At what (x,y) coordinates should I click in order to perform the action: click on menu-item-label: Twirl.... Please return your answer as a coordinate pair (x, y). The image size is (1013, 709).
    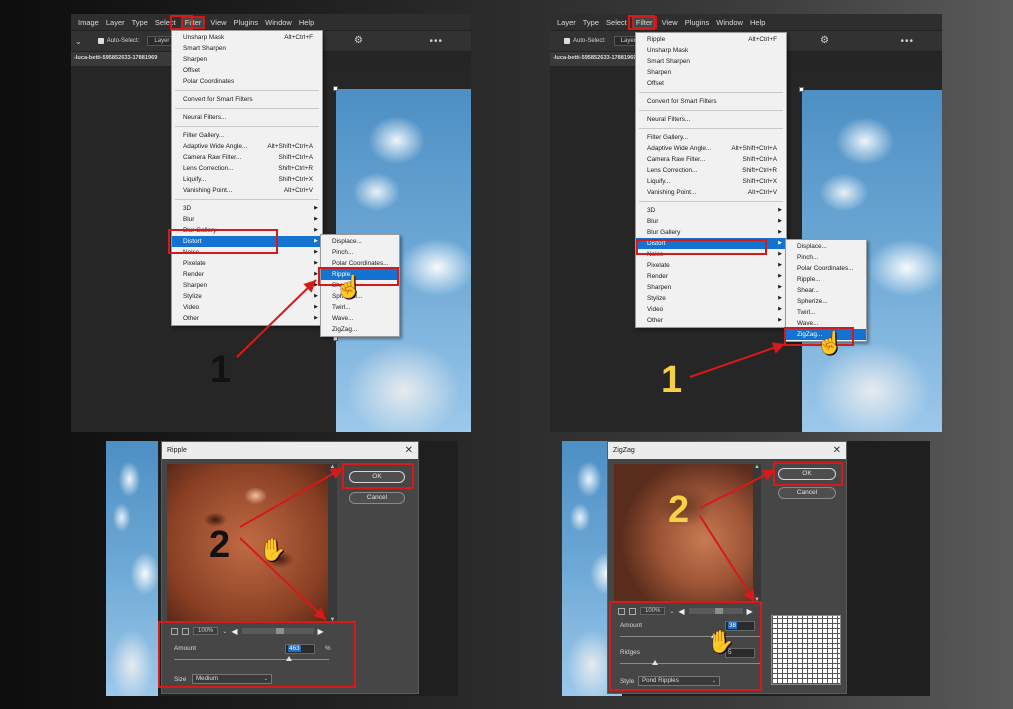
    Looking at the image, I should click on (341, 307).